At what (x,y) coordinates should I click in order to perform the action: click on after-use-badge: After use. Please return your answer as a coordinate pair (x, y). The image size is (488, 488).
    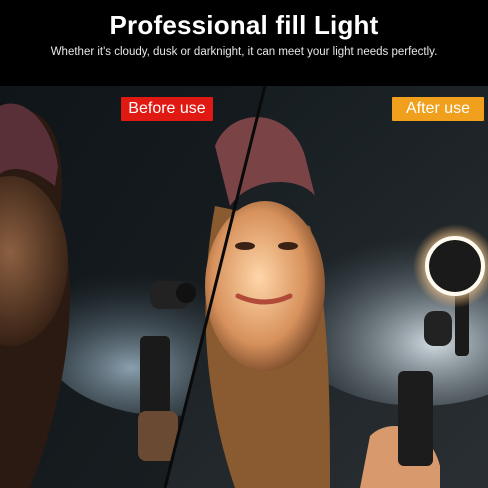
    Looking at the image, I should click on (438, 109).